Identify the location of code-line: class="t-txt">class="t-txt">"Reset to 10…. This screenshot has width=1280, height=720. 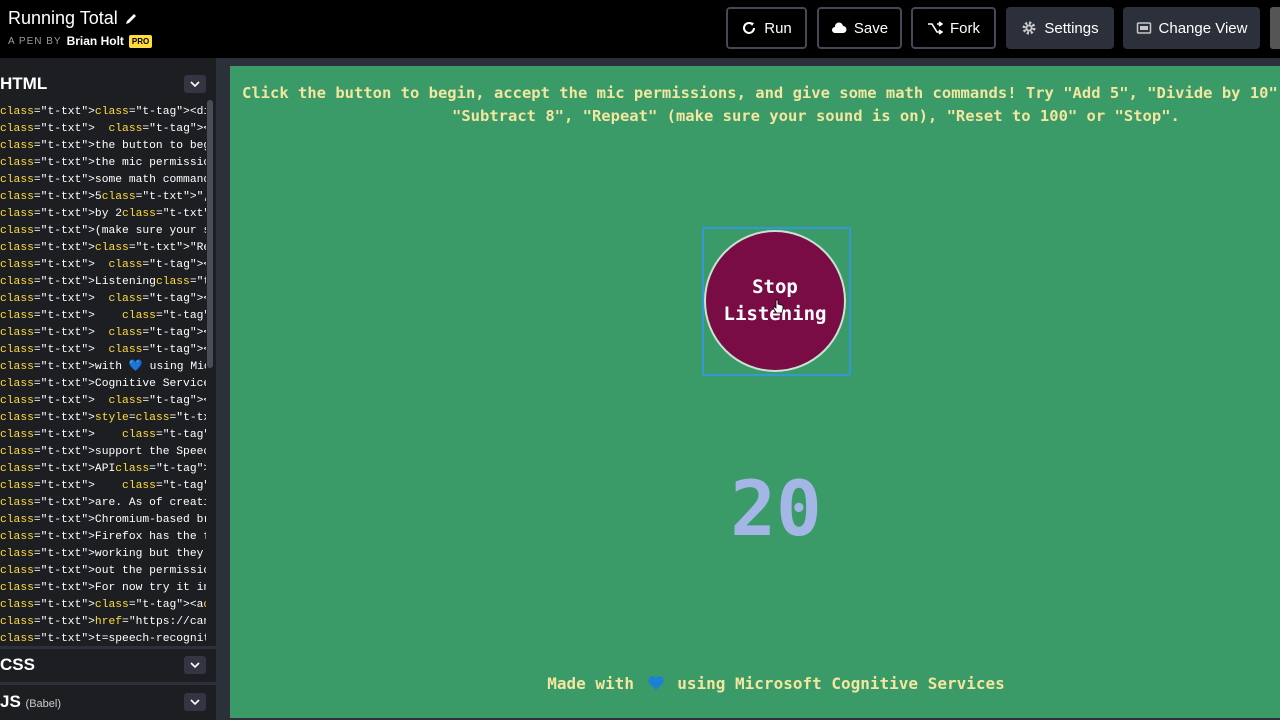
(103, 248).